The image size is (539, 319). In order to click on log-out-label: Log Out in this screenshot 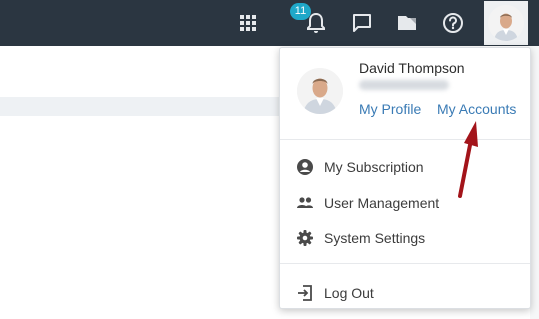, I will do `click(349, 293)`.